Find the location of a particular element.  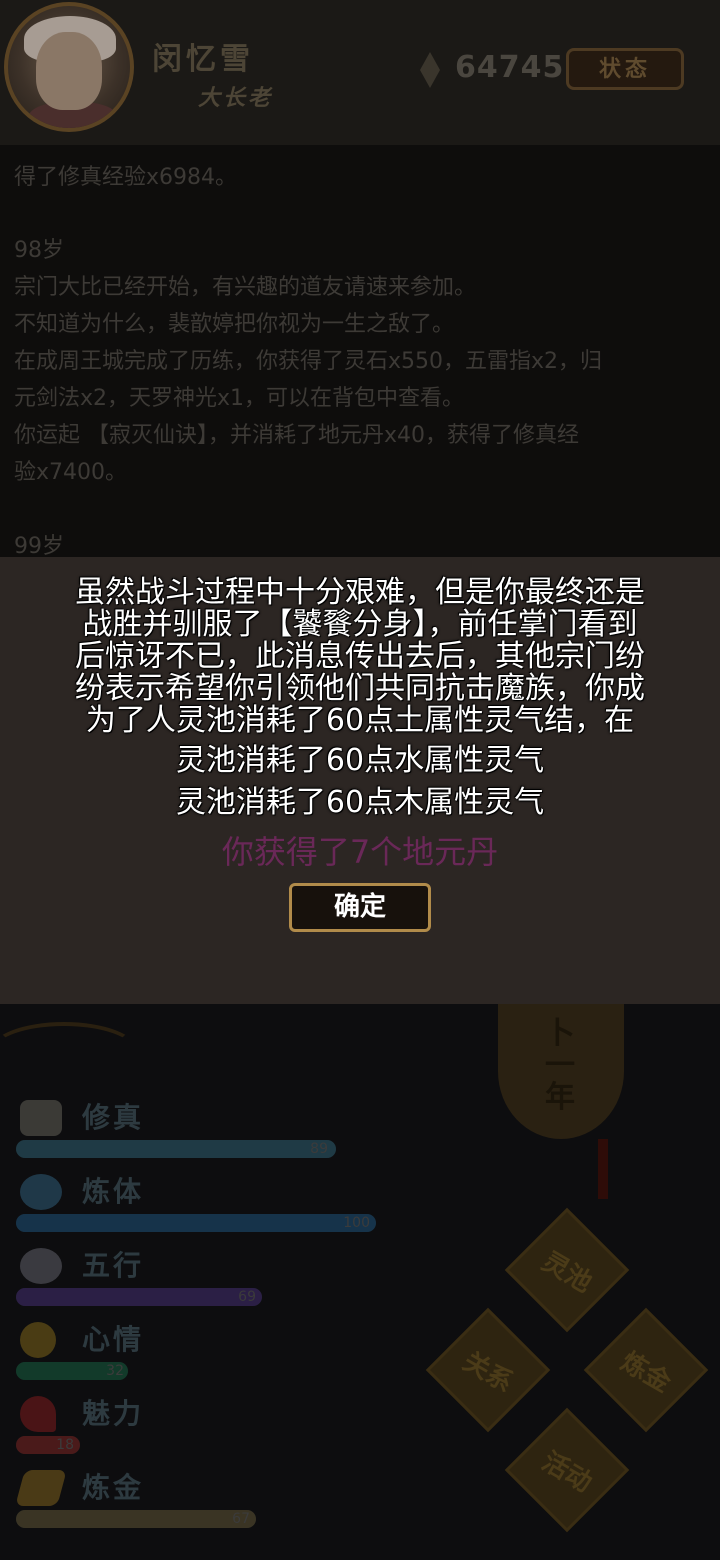

stat-row-charm: 魅力 18 is located at coordinates (210, 1433).